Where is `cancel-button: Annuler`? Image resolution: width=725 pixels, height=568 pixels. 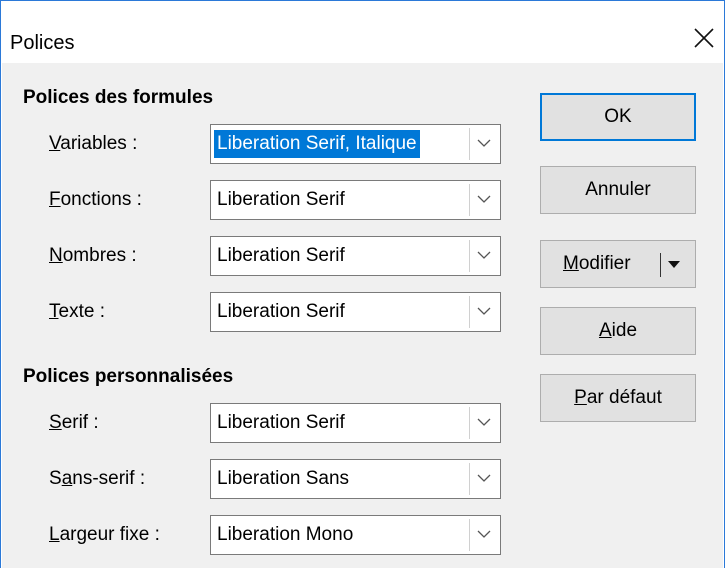
cancel-button: Annuler is located at coordinates (618, 190).